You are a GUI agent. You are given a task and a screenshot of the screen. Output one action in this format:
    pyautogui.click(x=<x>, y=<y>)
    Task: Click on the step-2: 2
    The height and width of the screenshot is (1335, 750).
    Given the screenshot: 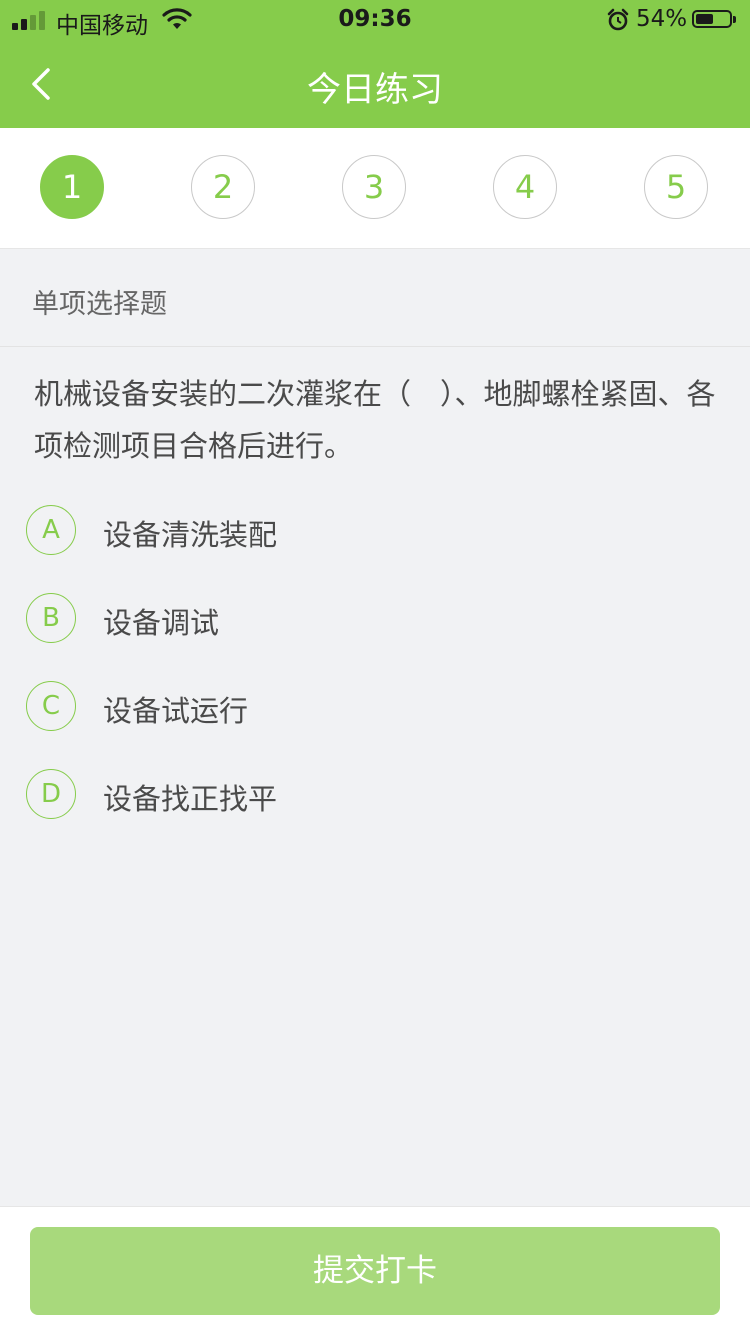 What is the action you would take?
    pyautogui.click(x=223, y=187)
    